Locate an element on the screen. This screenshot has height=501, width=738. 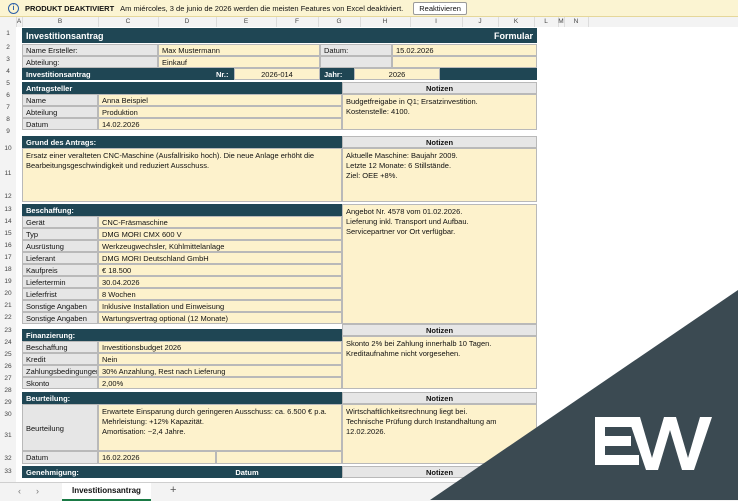
number-value: 2026-014 is located at coordinates (277, 74).